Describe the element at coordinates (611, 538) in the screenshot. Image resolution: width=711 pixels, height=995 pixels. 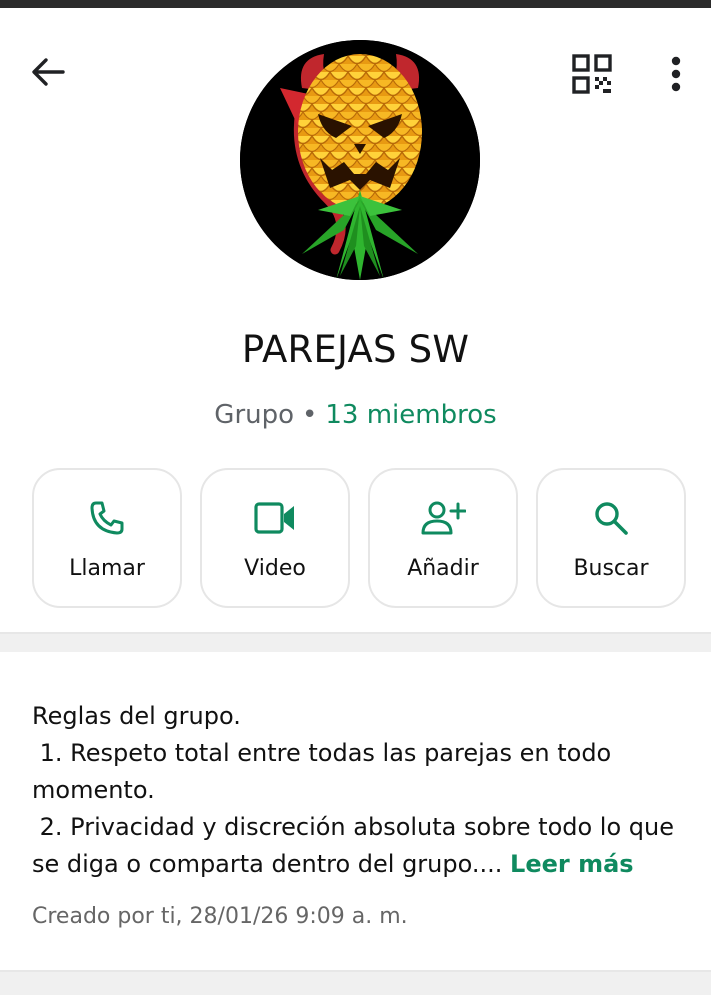
I see `search-button: Buscar` at that location.